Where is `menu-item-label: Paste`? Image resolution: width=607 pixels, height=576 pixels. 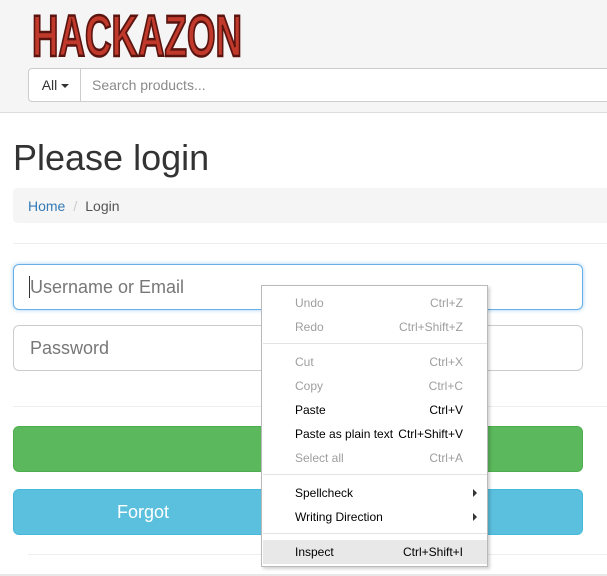
menu-item-label: Paste is located at coordinates (310, 410).